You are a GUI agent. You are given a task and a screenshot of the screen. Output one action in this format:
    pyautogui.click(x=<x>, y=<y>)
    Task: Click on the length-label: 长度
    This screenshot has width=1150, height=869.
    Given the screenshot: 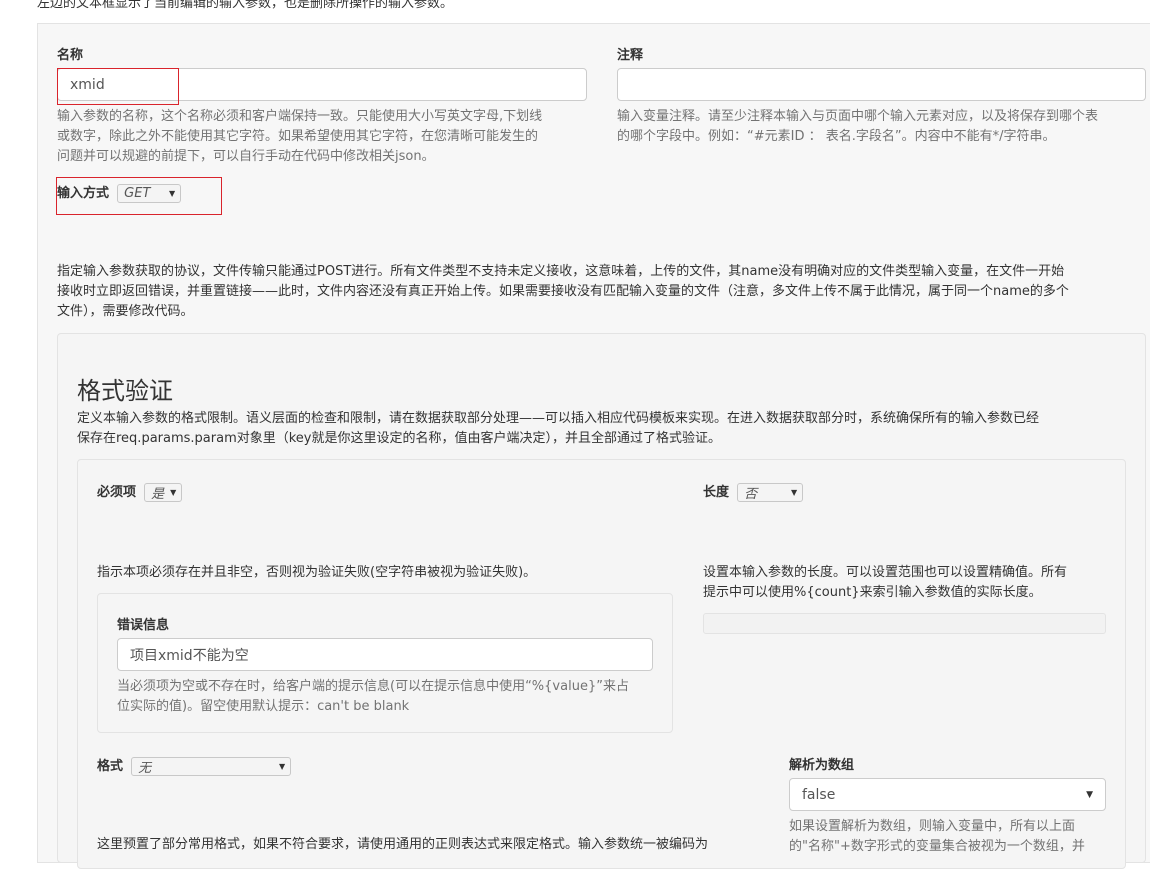 What is the action you would take?
    pyautogui.click(x=716, y=492)
    